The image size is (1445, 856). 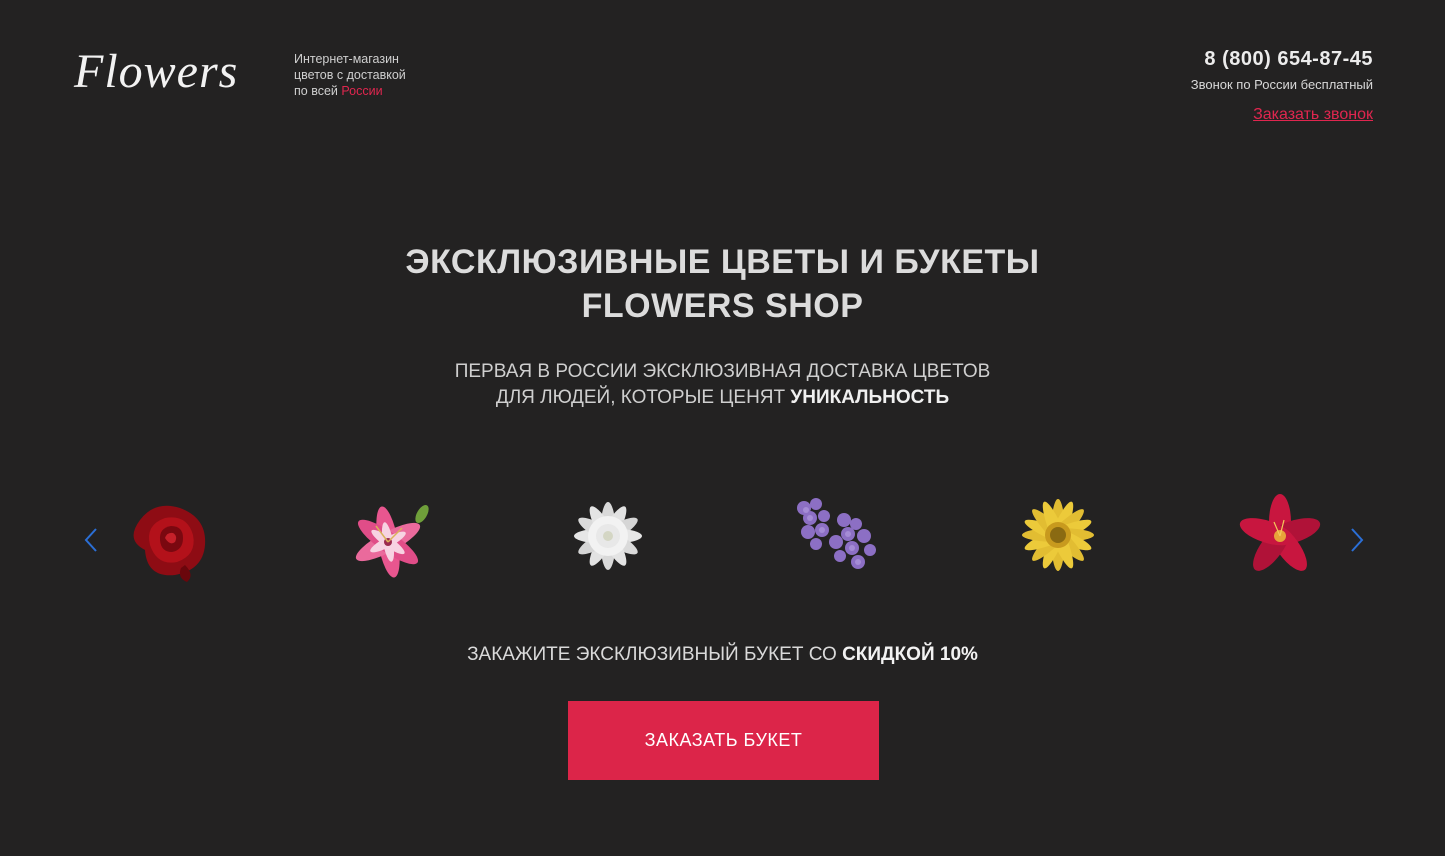 What do you see at coordinates (655, 654) in the screenshot?
I see `offer-prefix: ЗАКАЖИТЕ ЭКСКЛЮЗИВНЫЙ БУКЕТ СО` at bounding box center [655, 654].